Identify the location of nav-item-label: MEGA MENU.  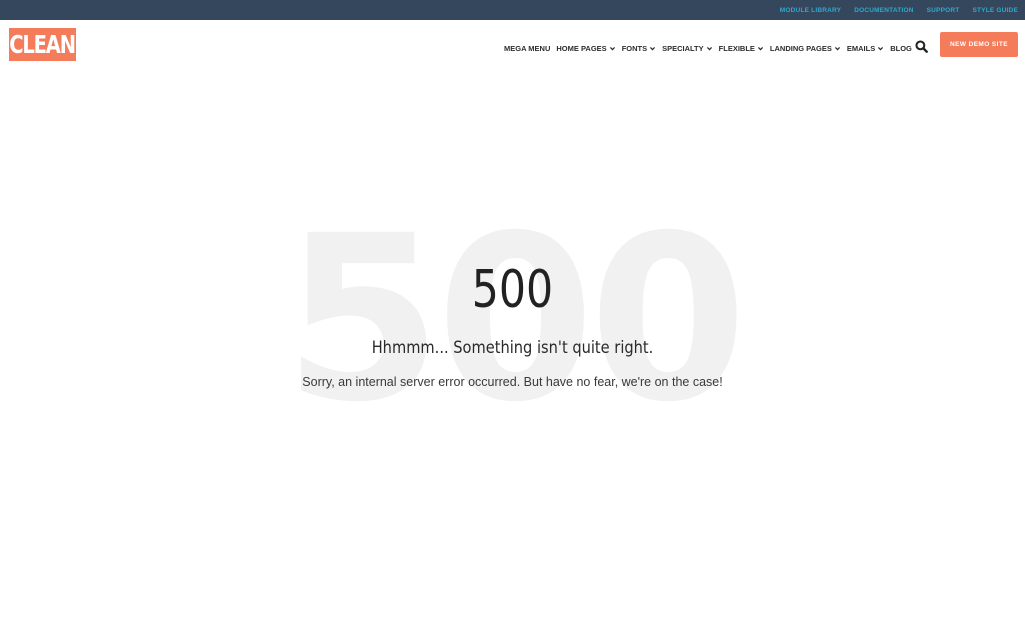
(527, 48).